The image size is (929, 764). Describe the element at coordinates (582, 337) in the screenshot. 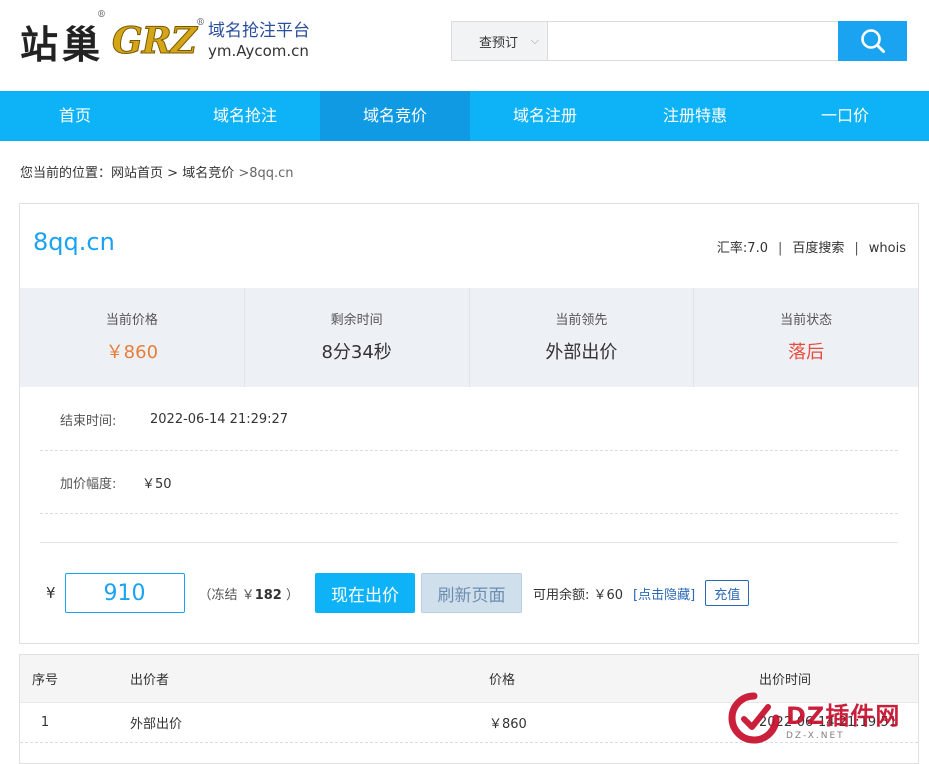

I see `stat-leader: 当前领先 外部出价` at that location.